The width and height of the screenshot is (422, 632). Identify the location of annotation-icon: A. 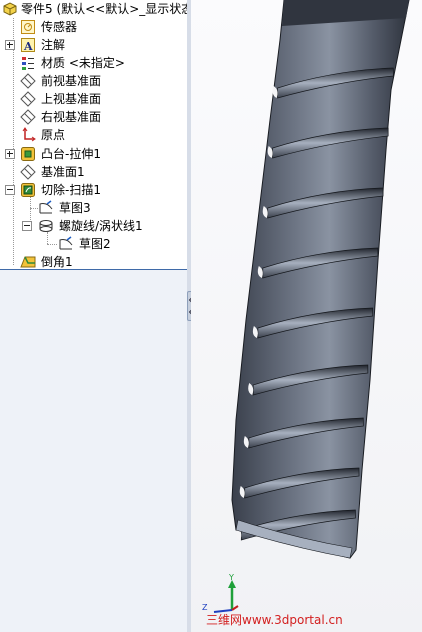
(28, 45).